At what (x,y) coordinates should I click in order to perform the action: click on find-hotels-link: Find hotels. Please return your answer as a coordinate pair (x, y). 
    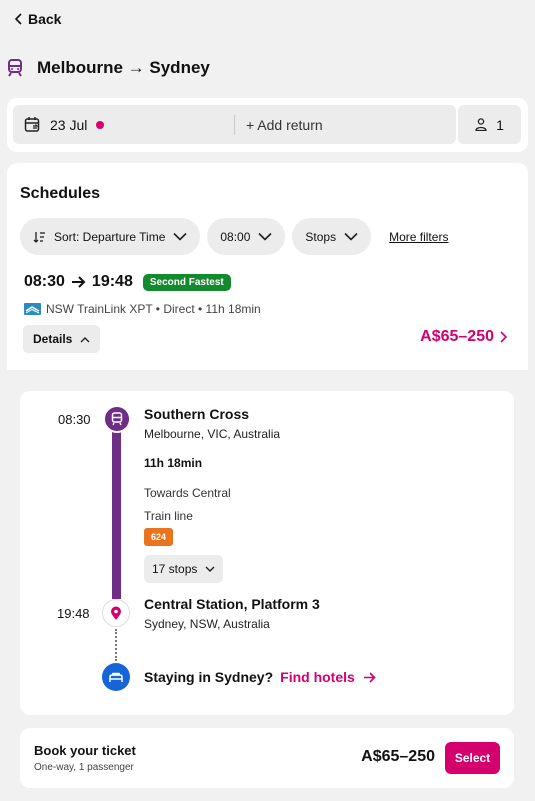
    Looking at the image, I should click on (328, 677).